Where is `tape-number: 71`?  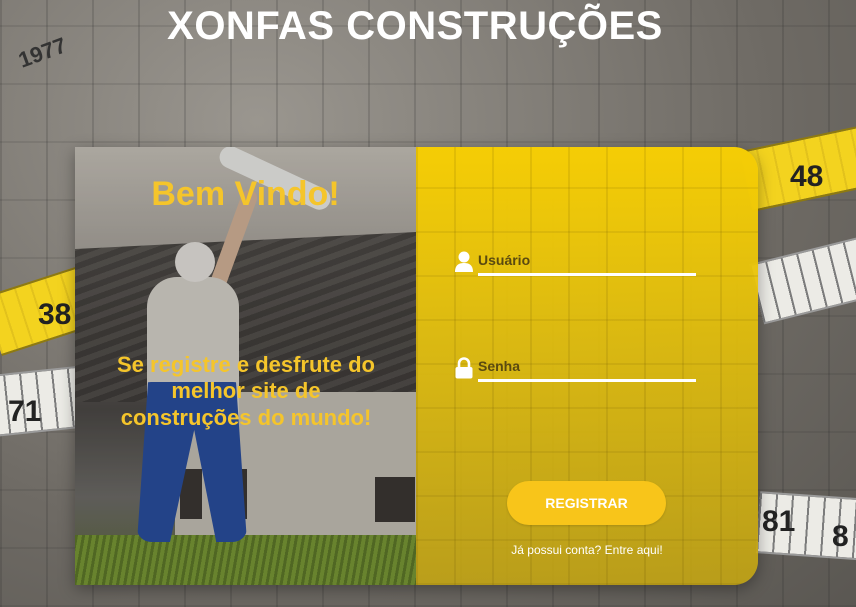 tape-number: 71 is located at coordinates (25, 411).